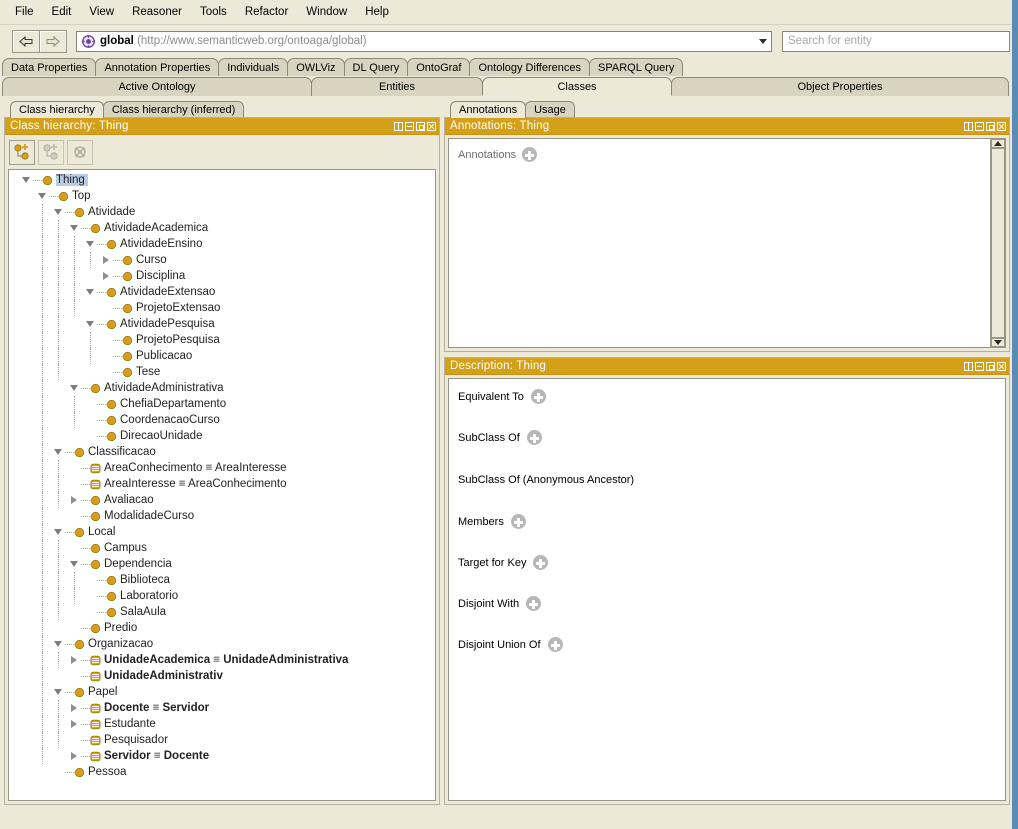 This screenshot has height=829, width=1018. What do you see at coordinates (222, 196) in the screenshot?
I see `class-tree-item: Top` at bounding box center [222, 196].